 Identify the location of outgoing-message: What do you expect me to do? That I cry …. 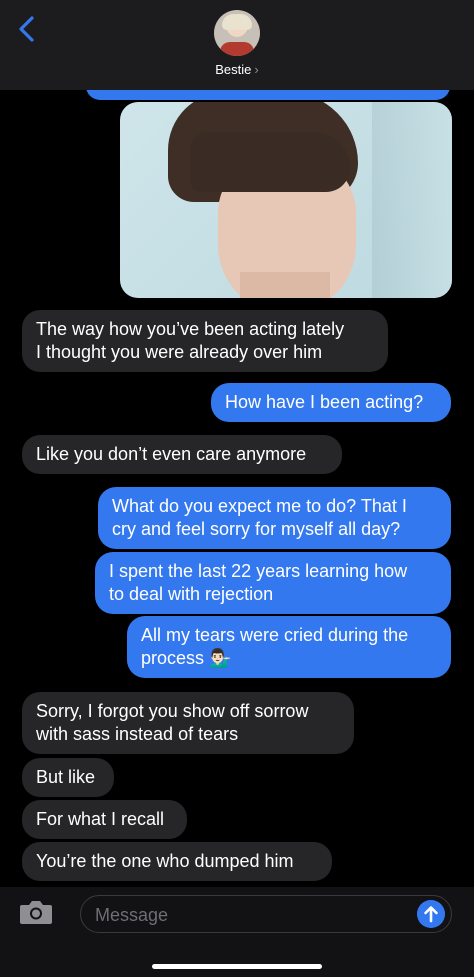
(274, 518).